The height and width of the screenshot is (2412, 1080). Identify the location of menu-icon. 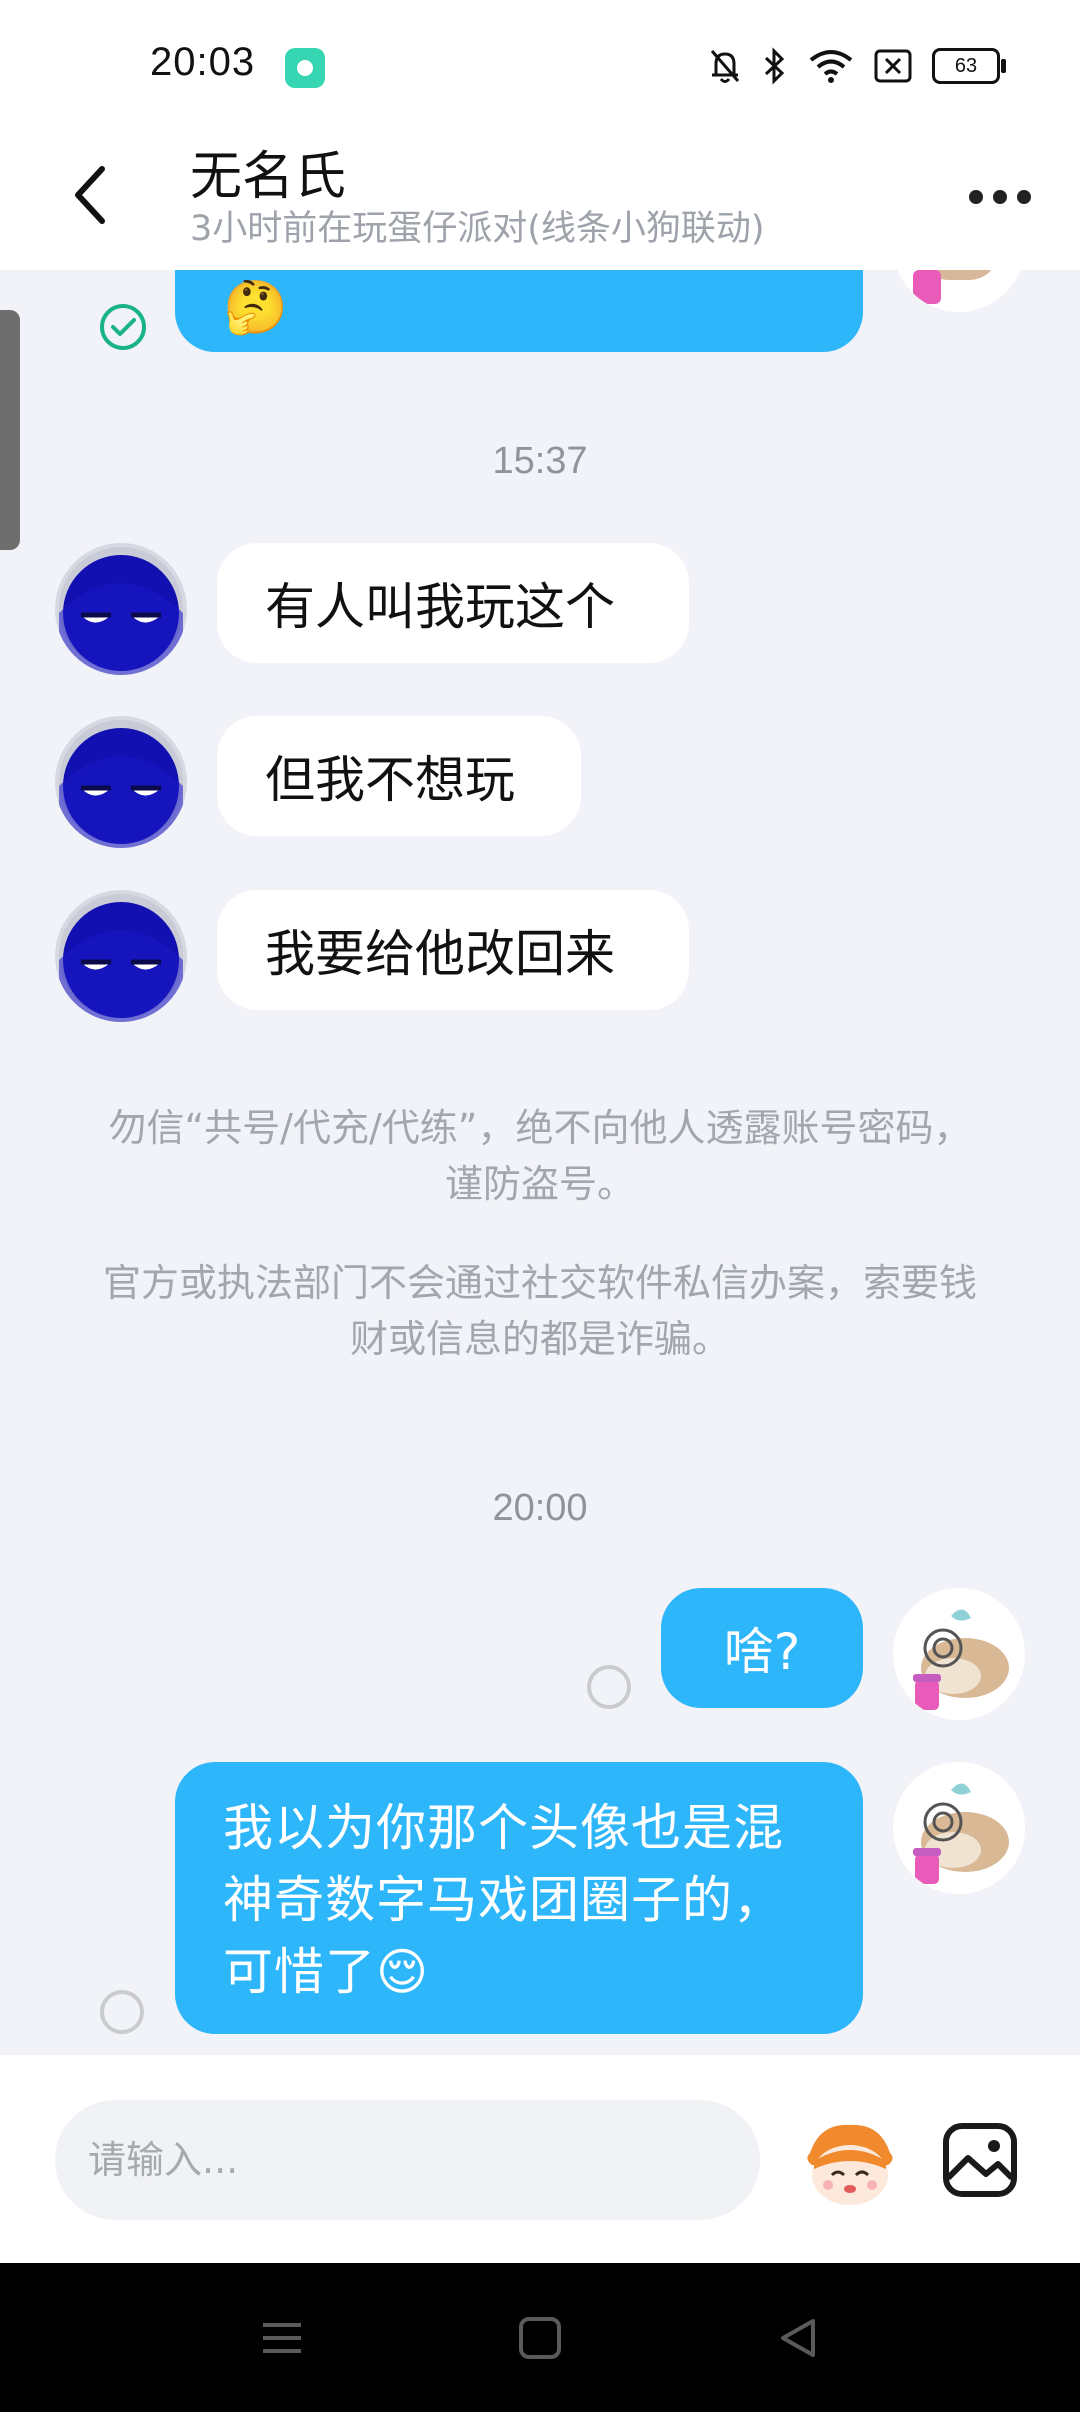
(282, 2338).